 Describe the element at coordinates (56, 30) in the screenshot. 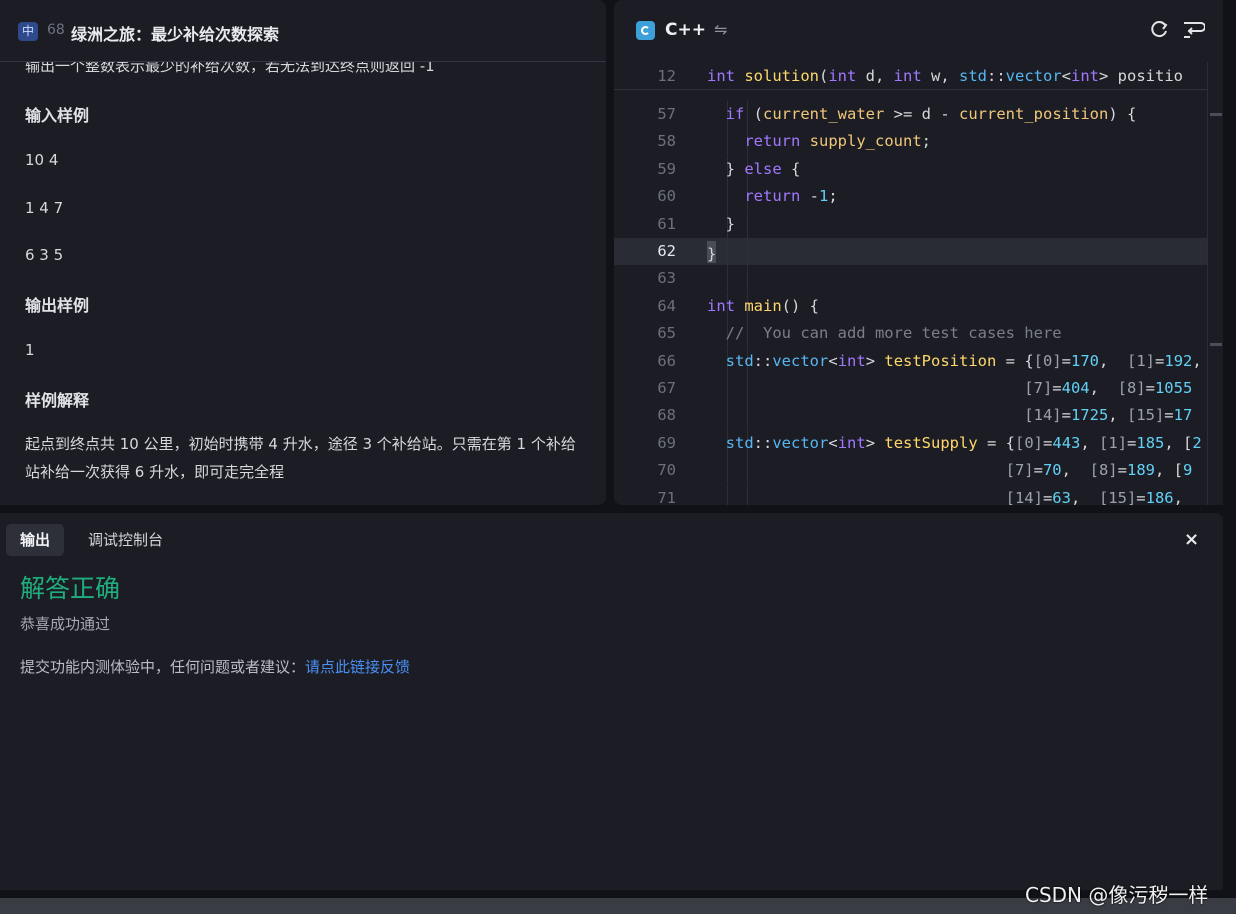

I see `problem-number: 68` at that location.